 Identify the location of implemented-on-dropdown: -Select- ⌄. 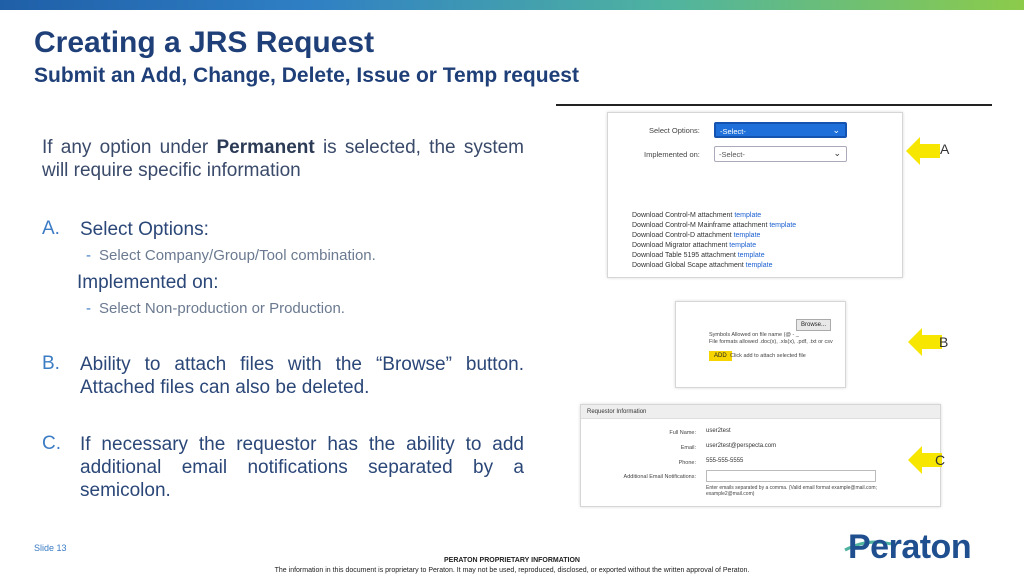
(780, 154).